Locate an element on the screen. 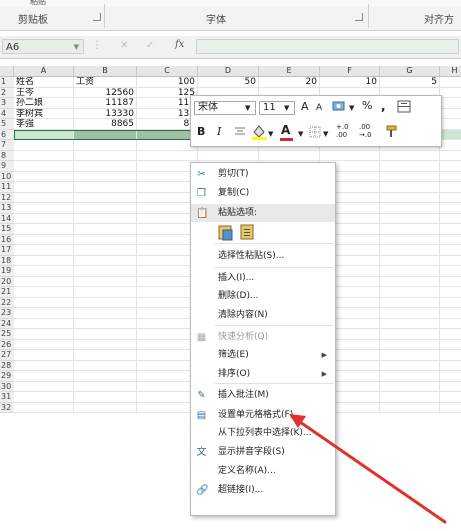  cell: 8865 is located at coordinates (105, 124).